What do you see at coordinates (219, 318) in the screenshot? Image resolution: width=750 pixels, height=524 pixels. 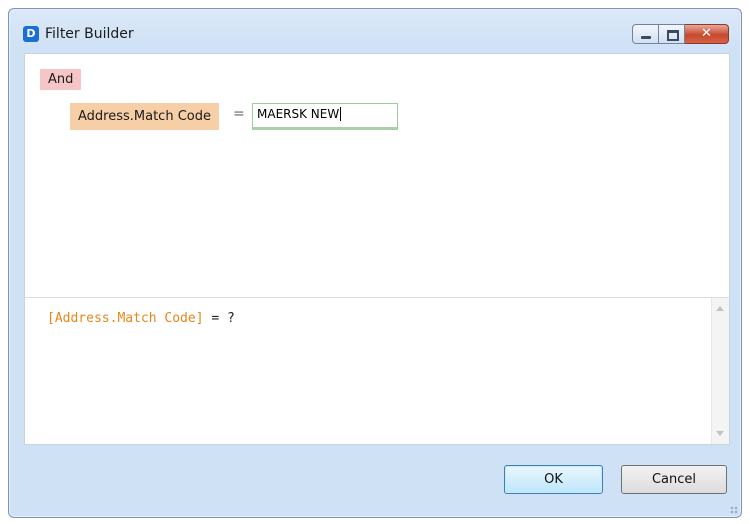 I see `expression-operator: = ?` at bounding box center [219, 318].